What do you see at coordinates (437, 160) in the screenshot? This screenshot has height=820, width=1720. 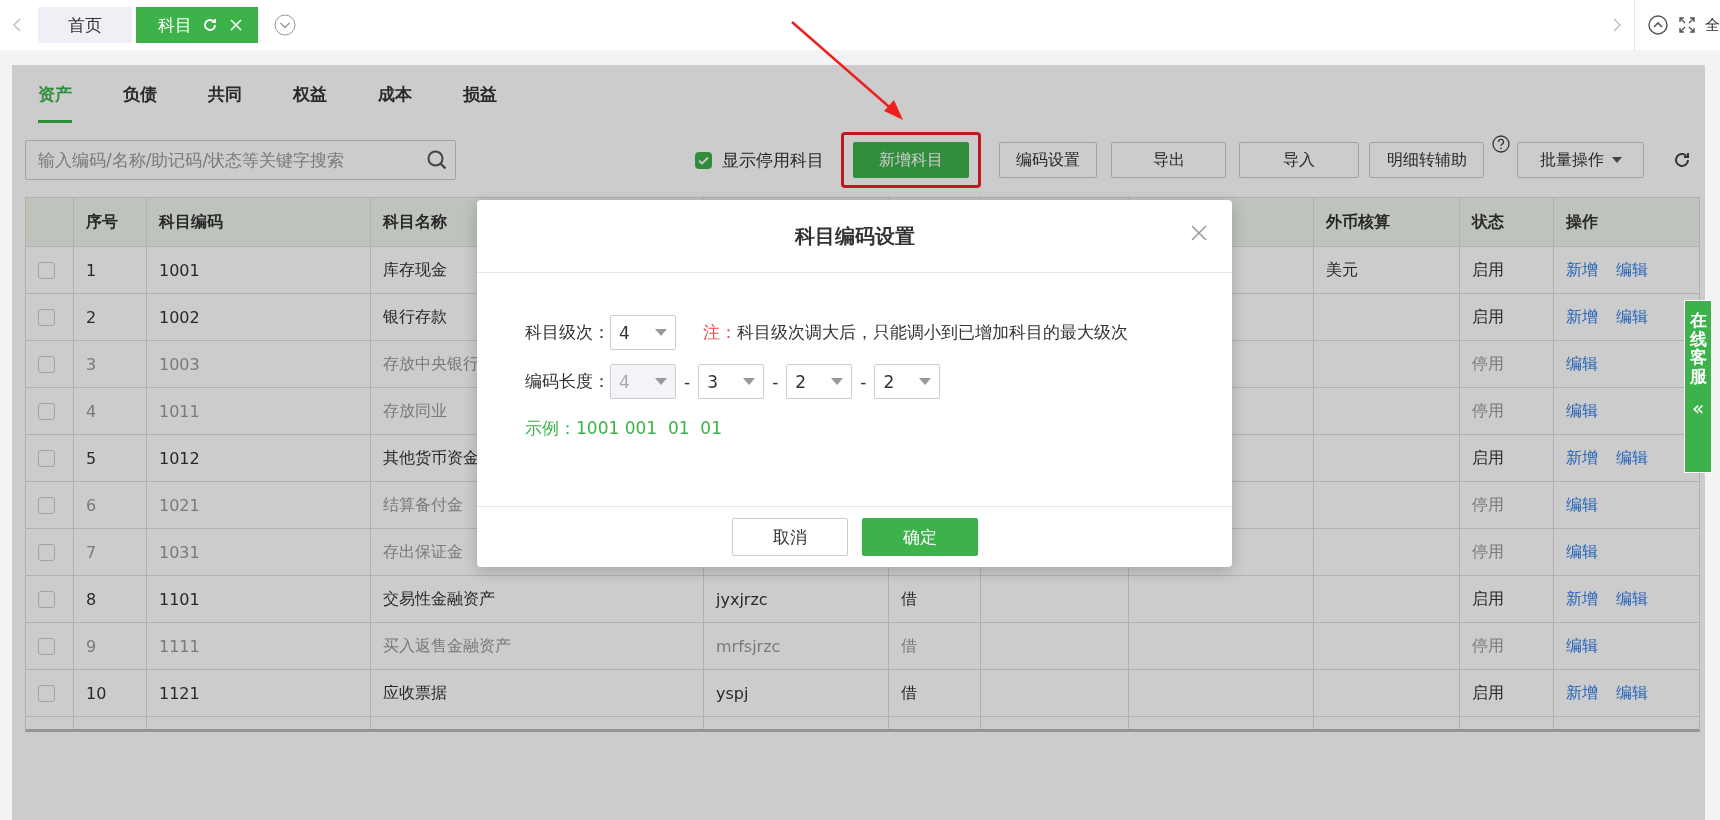 I see `search-icon` at bounding box center [437, 160].